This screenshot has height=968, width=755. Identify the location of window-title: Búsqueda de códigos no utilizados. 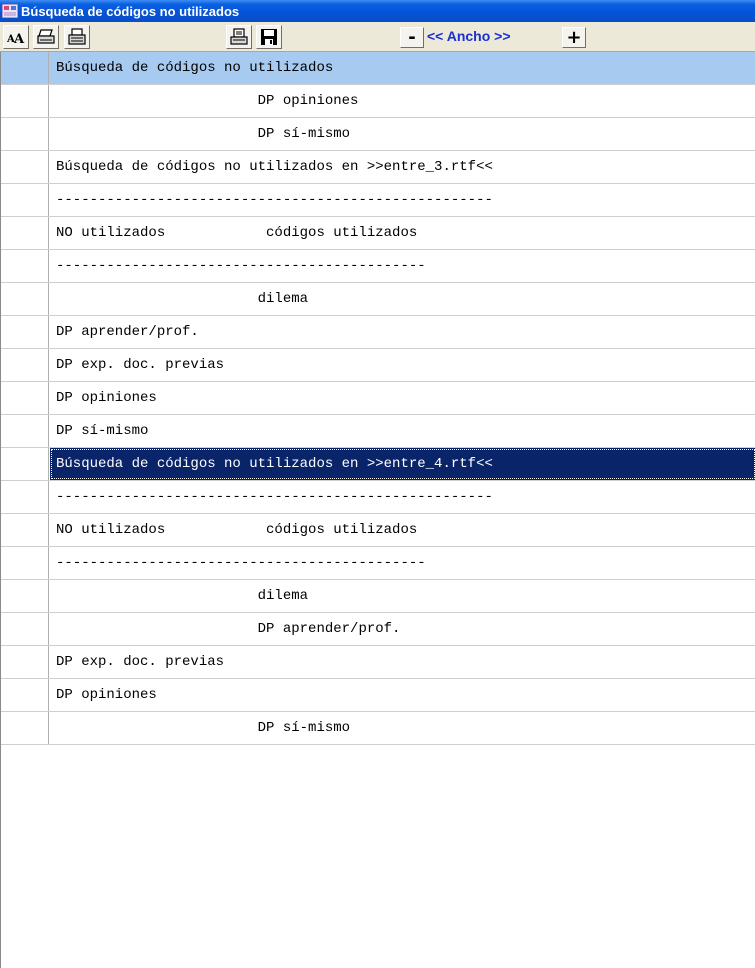
(130, 11).